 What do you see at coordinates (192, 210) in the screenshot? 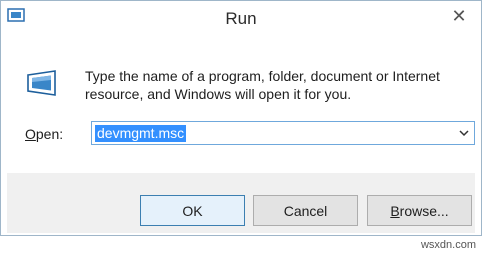
I see `ok-button: OK` at bounding box center [192, 210].